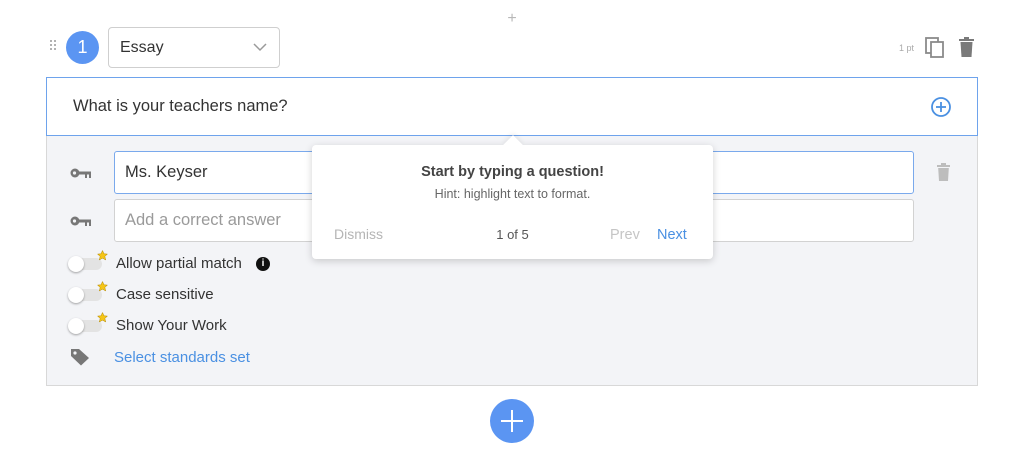 The image size is (1024, 462). I want to click on delete-answer-icon, so click(943, 172).